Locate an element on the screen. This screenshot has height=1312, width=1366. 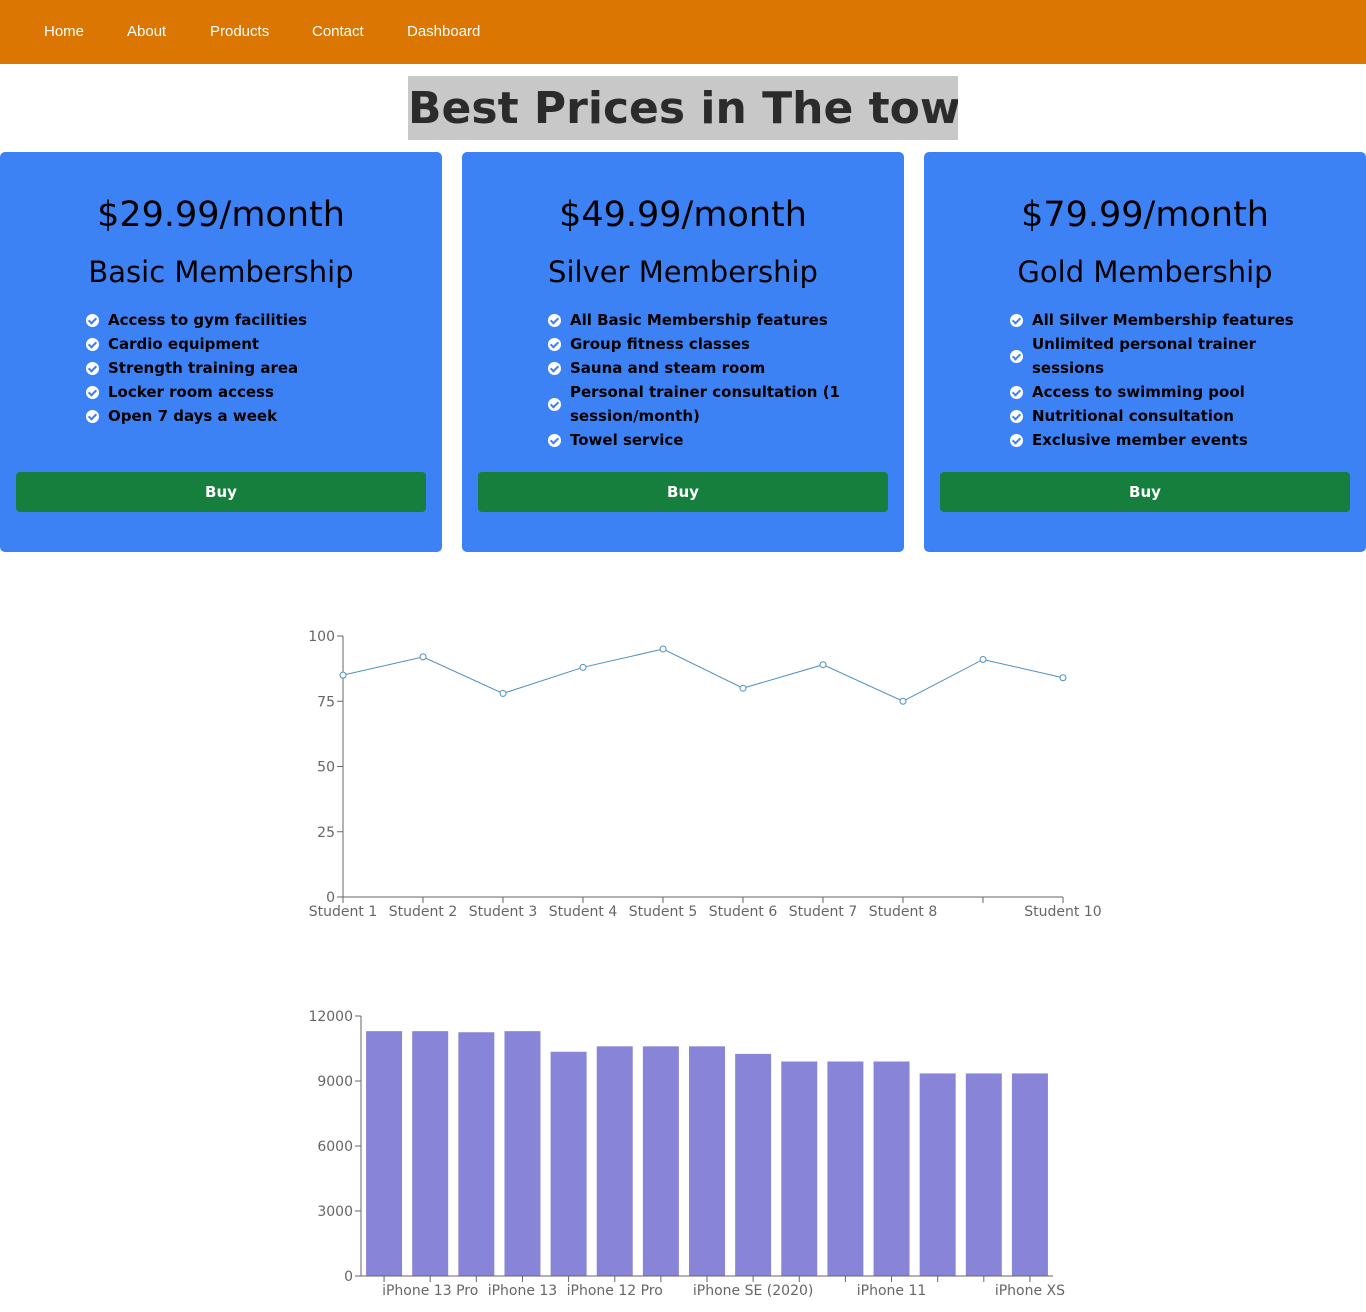
feature-text: Access to swimming pool is located at coordinates (1138, 392).